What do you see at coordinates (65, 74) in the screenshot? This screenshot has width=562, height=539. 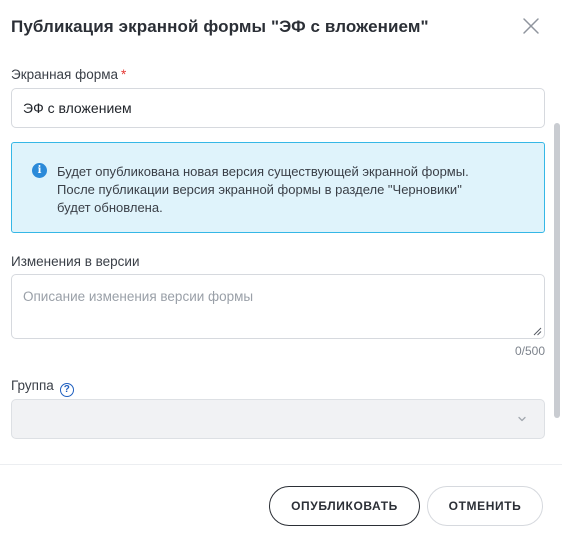 I see `screen-form-label-text: Экранная форма` at bounding box center [65, 74].